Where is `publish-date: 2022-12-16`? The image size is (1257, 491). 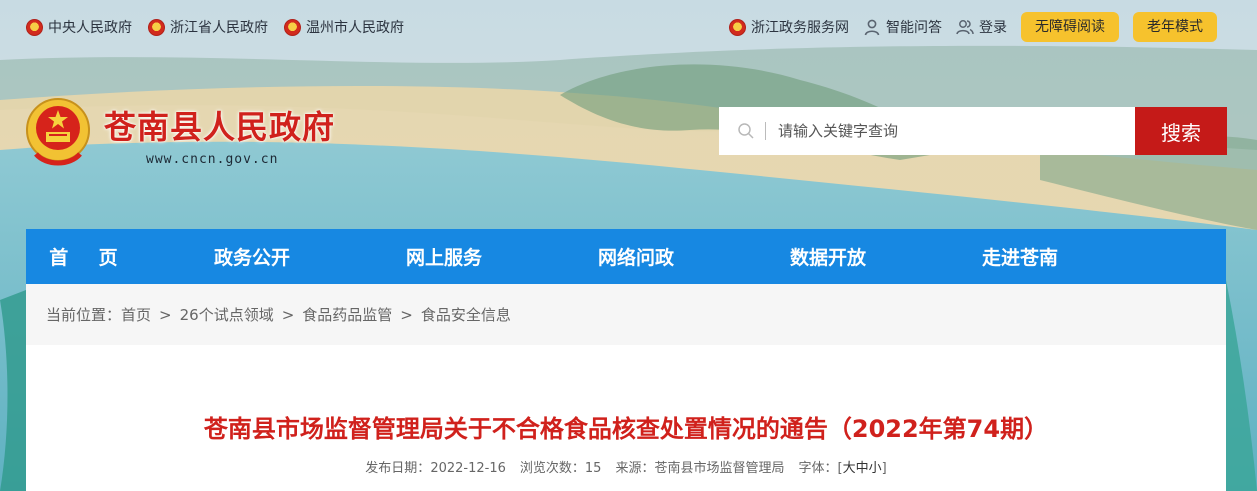
publish-date: 2022-12-16 is located at coordinates (468, 468).